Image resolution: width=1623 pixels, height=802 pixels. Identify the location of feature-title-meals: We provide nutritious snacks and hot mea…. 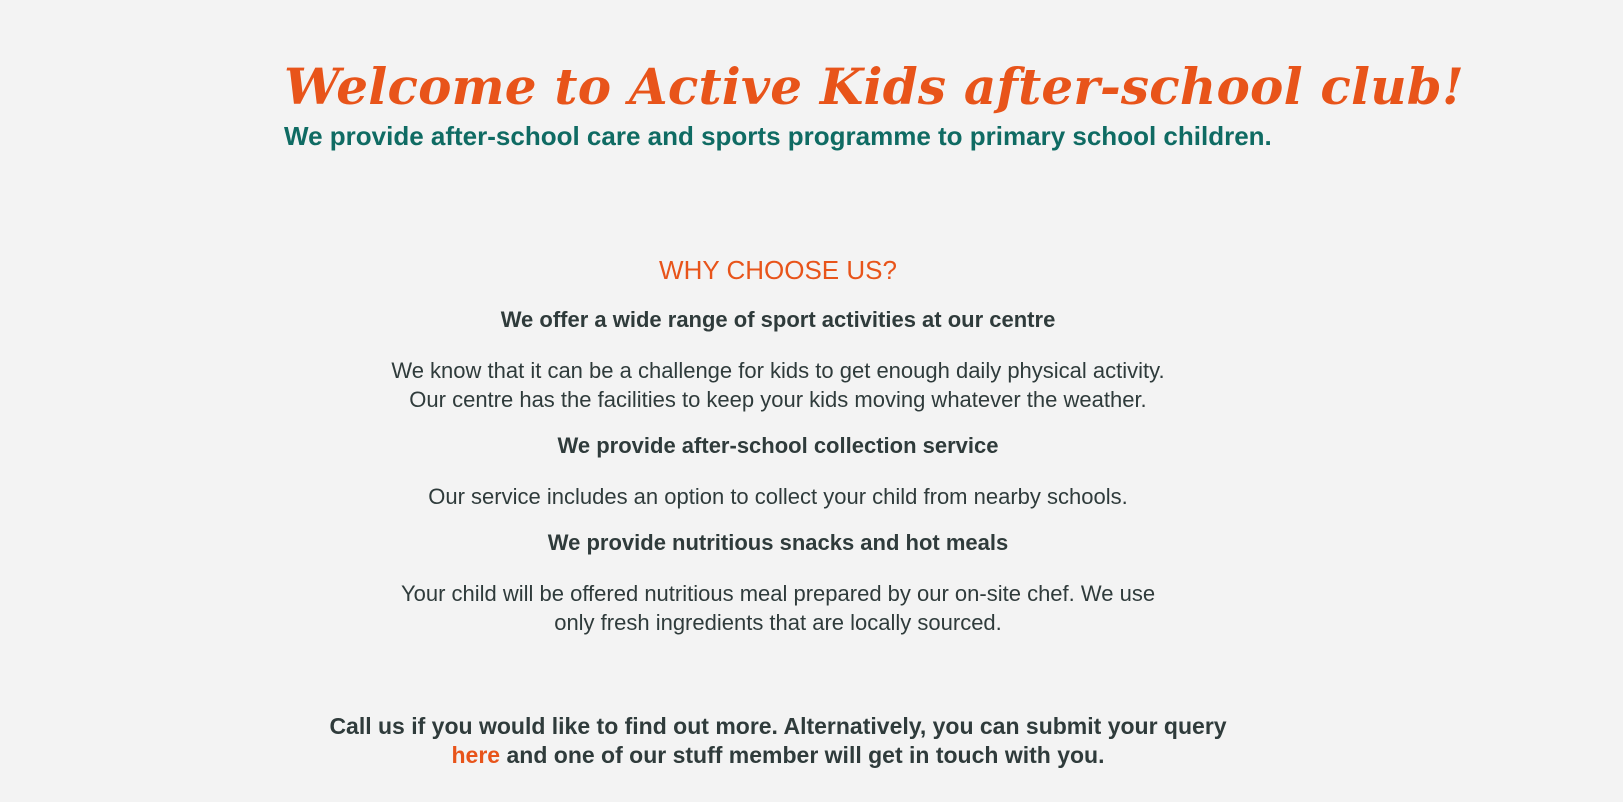
(778, 542).